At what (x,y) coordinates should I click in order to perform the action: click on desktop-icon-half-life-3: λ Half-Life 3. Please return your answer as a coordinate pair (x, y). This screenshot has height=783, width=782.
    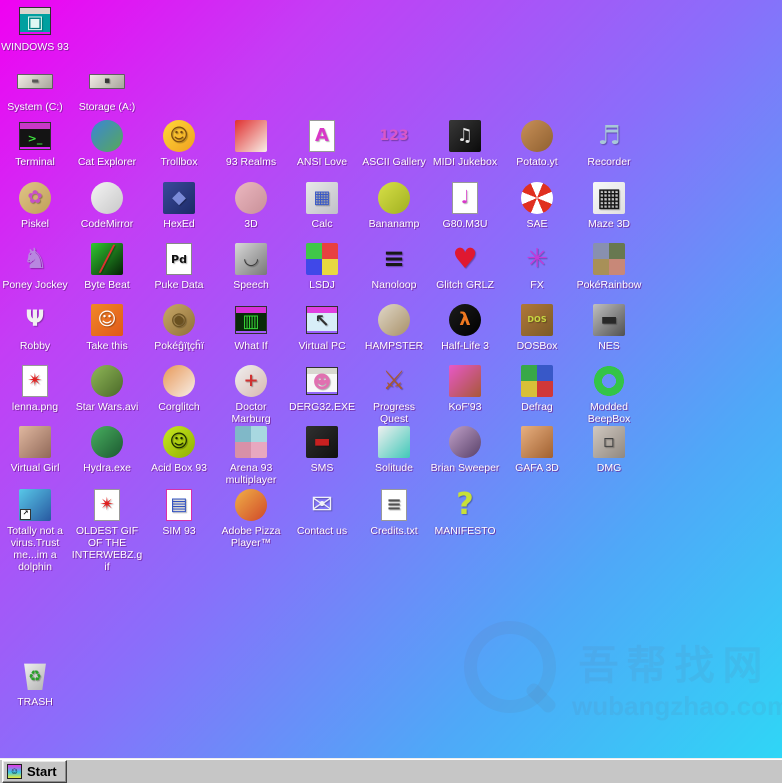
    Looking at the image, I should click on (465, 327).